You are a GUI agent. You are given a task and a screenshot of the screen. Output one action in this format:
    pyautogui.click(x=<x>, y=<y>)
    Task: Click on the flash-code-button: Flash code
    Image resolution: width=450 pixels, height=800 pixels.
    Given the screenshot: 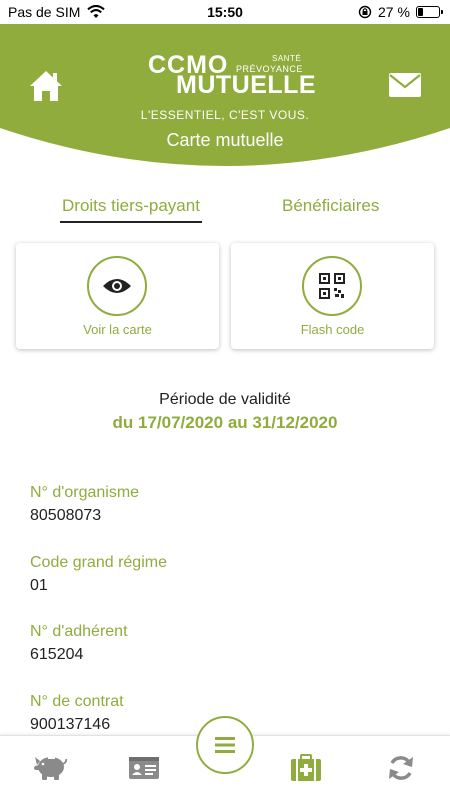 What is the action you would take?
    pyautogui.click(x=332, y=296)
    